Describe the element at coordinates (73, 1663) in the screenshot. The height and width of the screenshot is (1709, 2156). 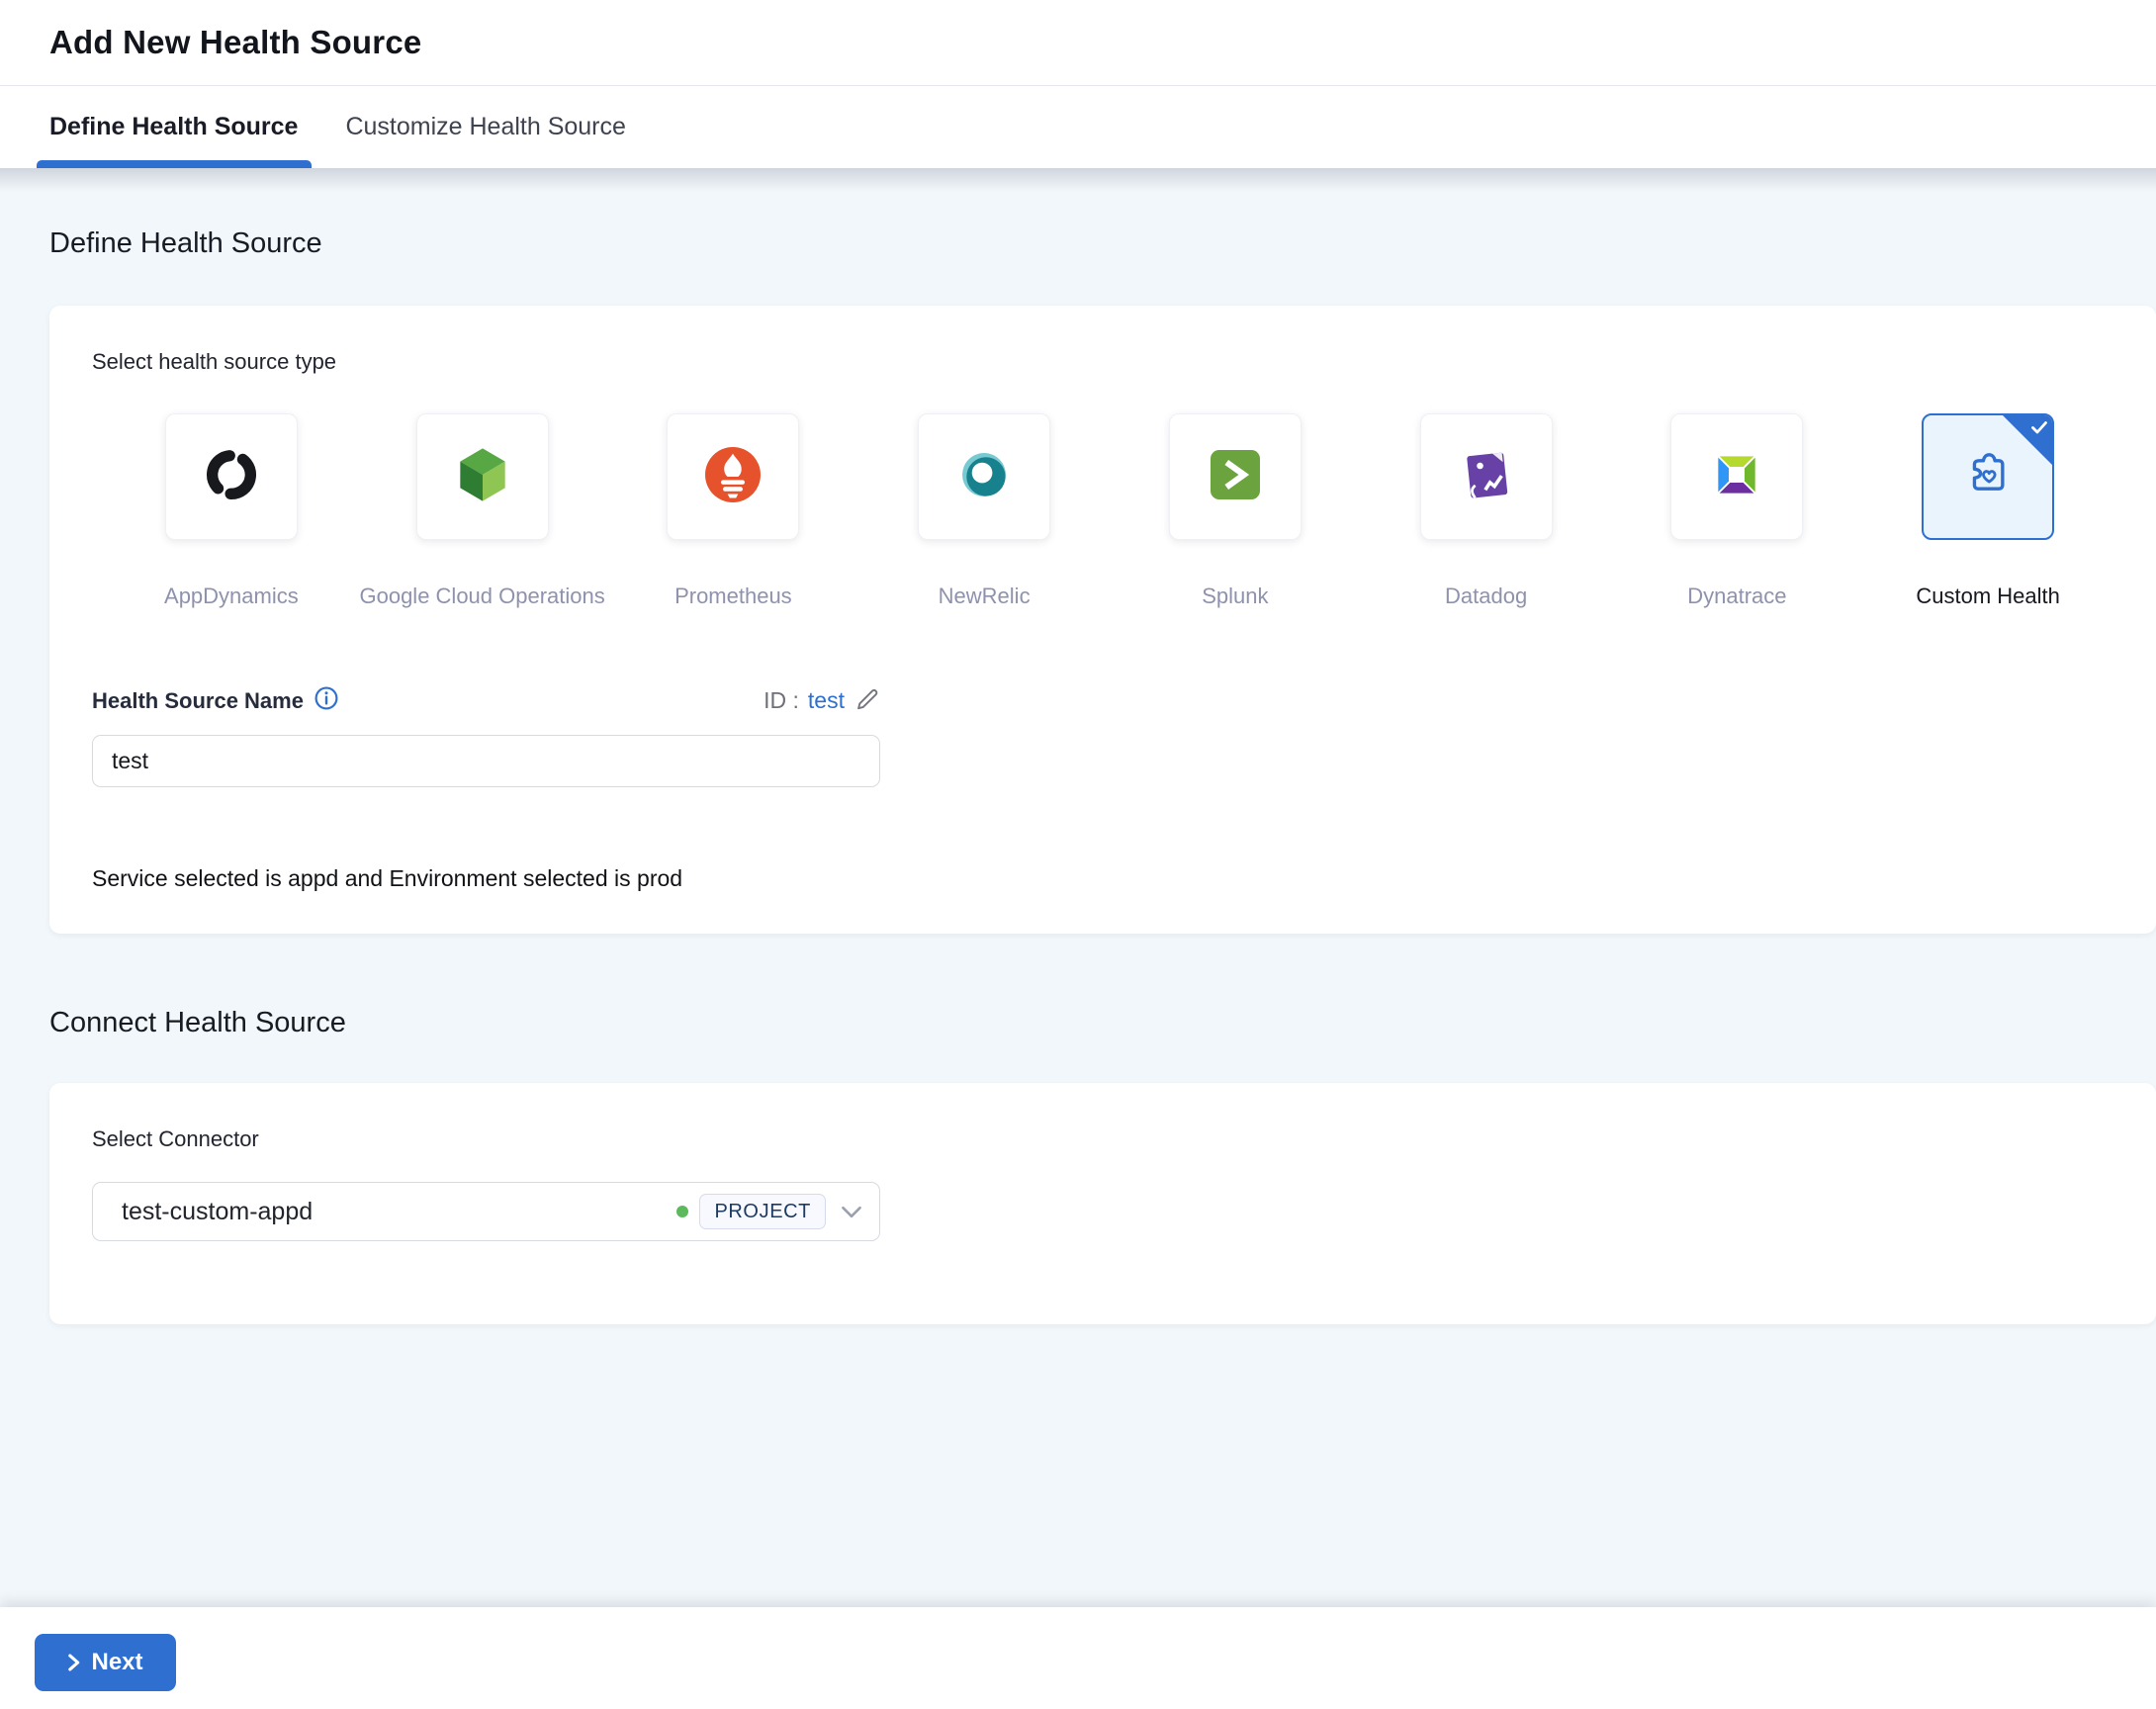
I see `next-chevron-icon` at that location.